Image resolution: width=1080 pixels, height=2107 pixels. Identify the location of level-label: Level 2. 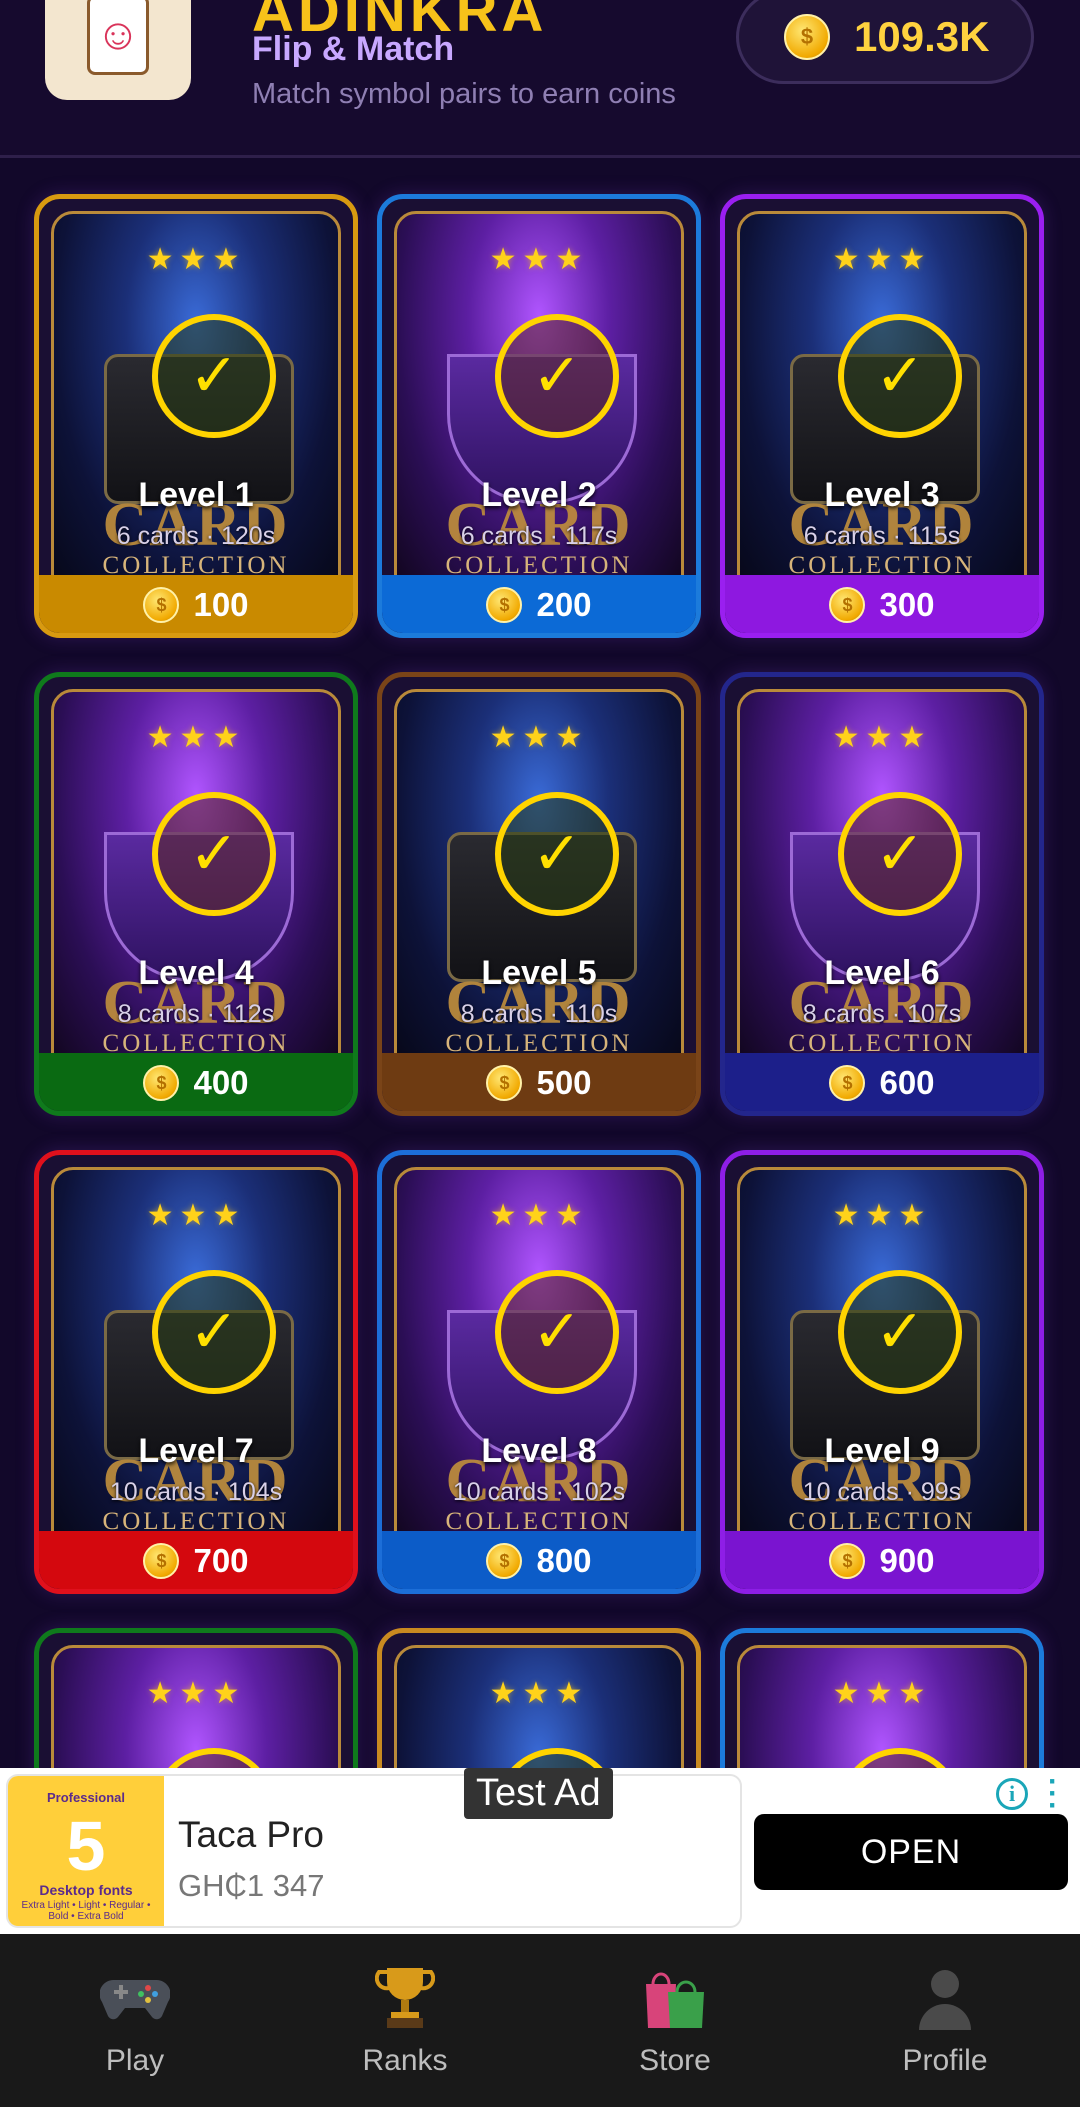
(539, 495).